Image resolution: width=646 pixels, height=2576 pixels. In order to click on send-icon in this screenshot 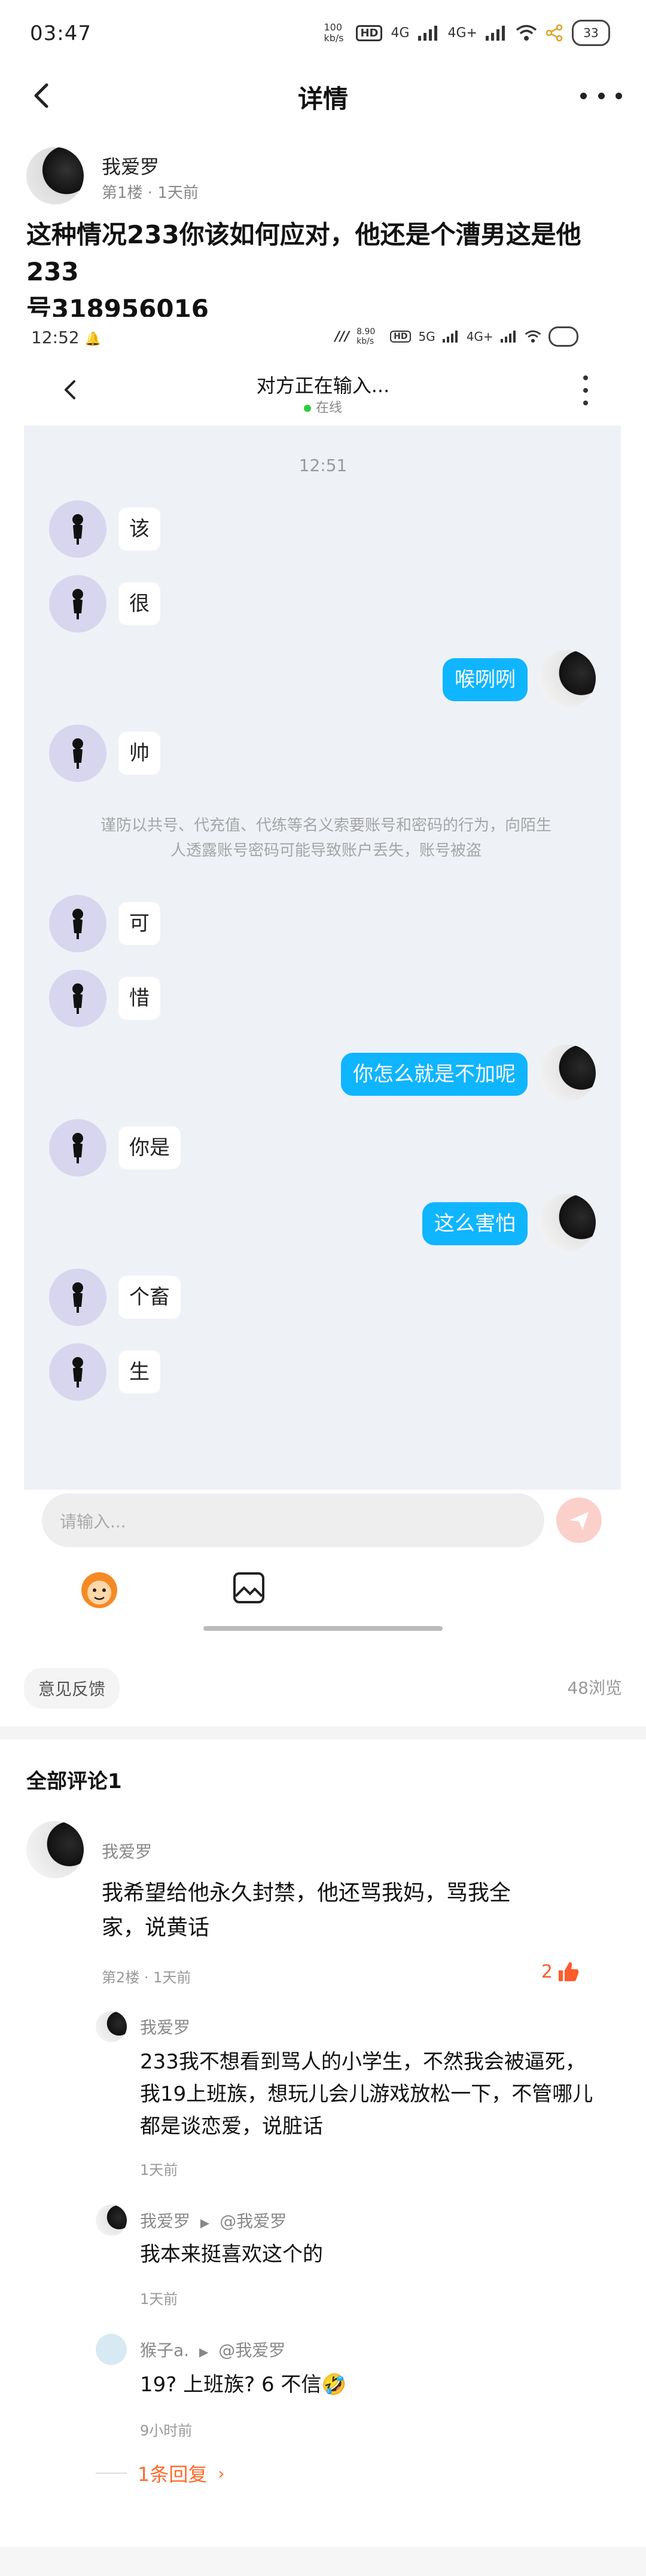, I will do `click(579, 1520)`.